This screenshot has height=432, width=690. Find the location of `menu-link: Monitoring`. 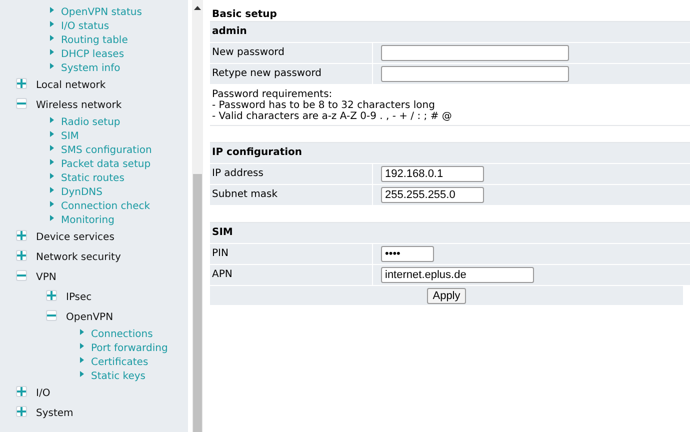

menu-link: Monitoring is located at coordinates (94, 220).